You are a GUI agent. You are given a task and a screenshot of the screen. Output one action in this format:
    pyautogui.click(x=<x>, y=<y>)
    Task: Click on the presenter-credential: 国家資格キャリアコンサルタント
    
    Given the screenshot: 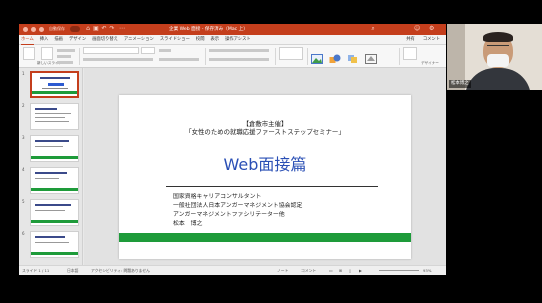 What is the action you would take?
    pyautogui.click(x=217, y=197)
    